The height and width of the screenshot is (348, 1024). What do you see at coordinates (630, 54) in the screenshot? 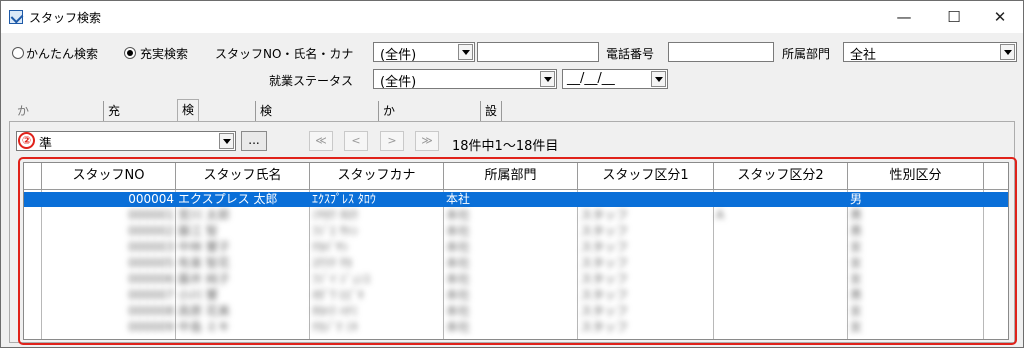
I see `phone-label: 電話番号` at bounding box center [630, 54].